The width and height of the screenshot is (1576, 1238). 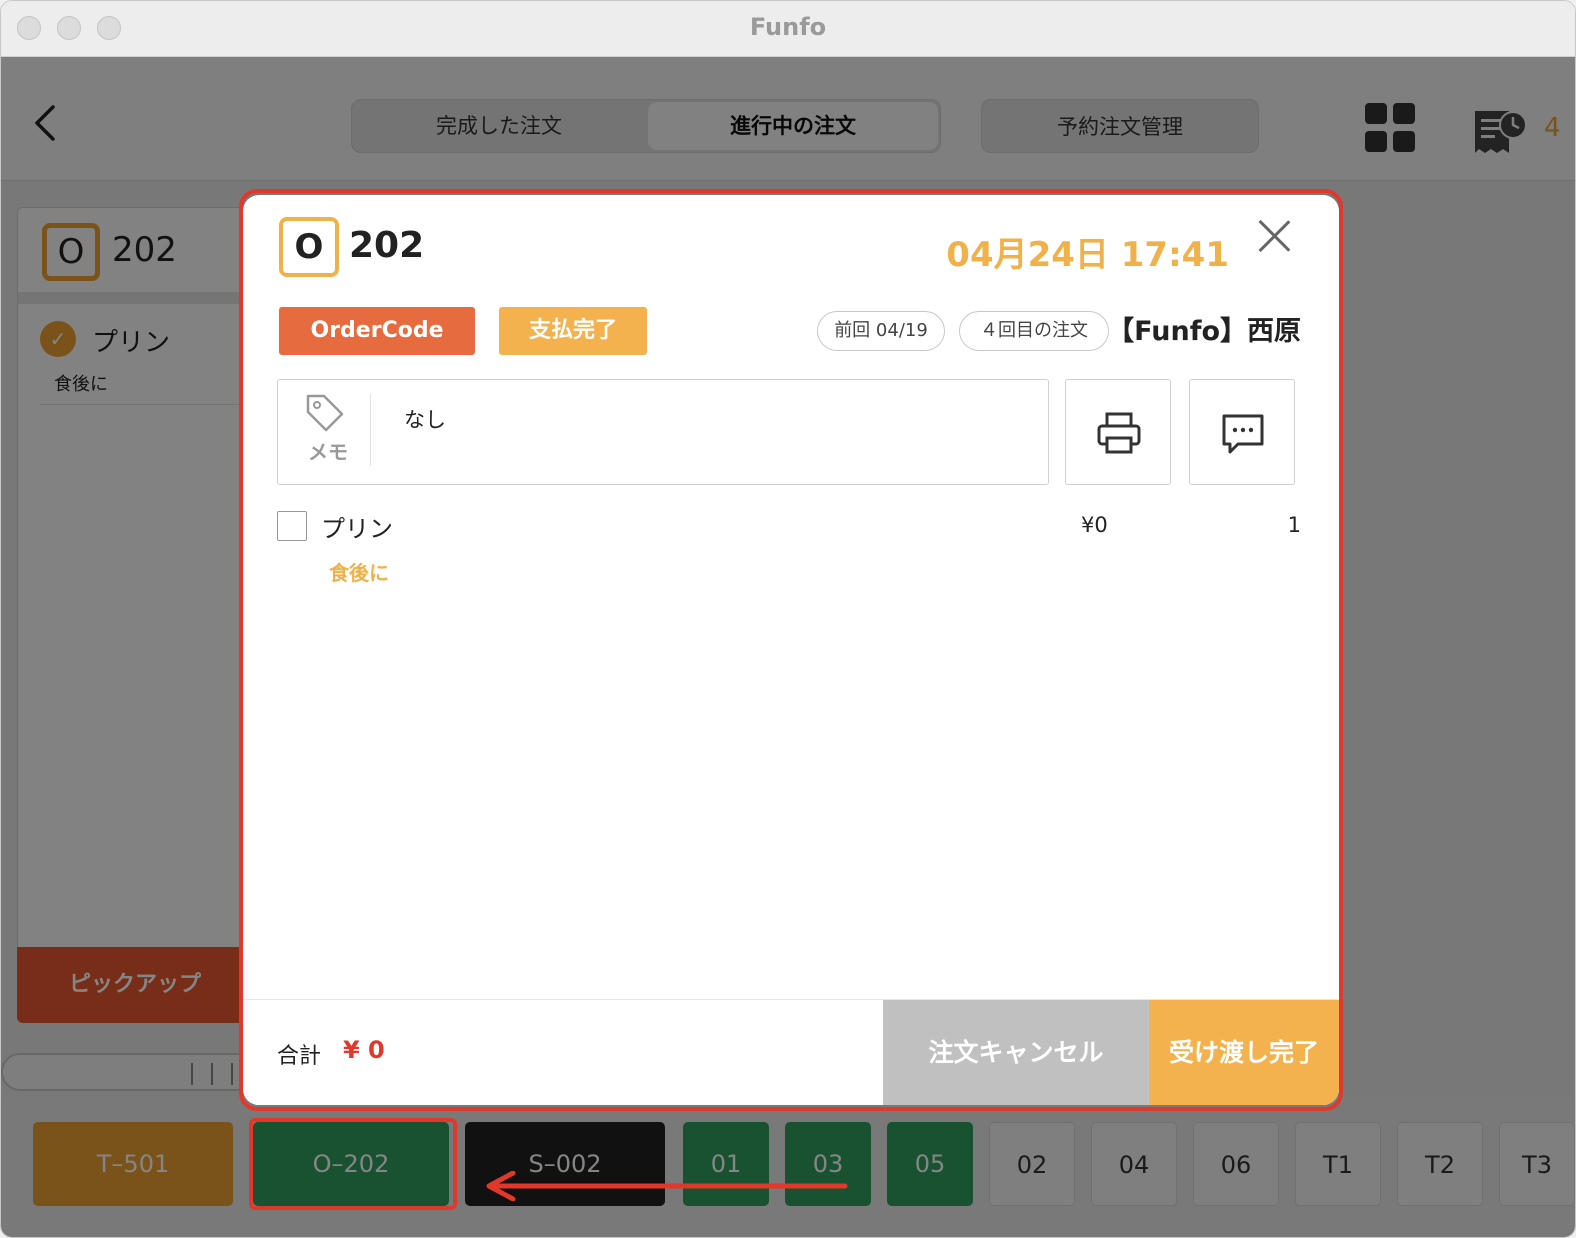 What do you see at coordinates (663, 432) in the screenshot?
I see `memo-field: メモ なし` at bounding box center [663, 432].